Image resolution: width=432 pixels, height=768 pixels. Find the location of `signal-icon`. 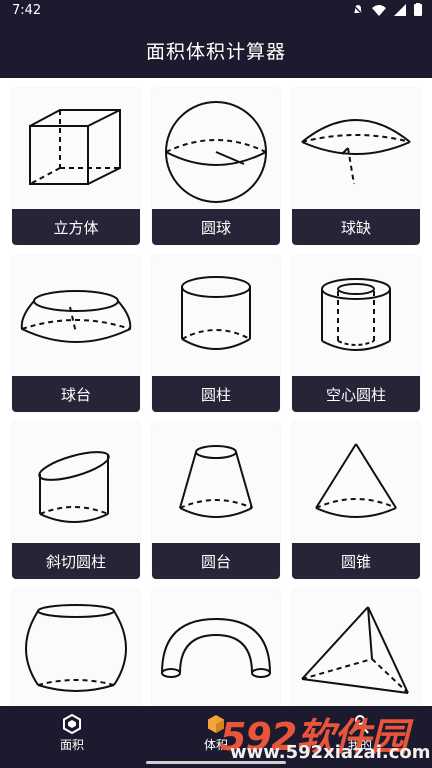

signal-icon is located at coordinates (400, 9).